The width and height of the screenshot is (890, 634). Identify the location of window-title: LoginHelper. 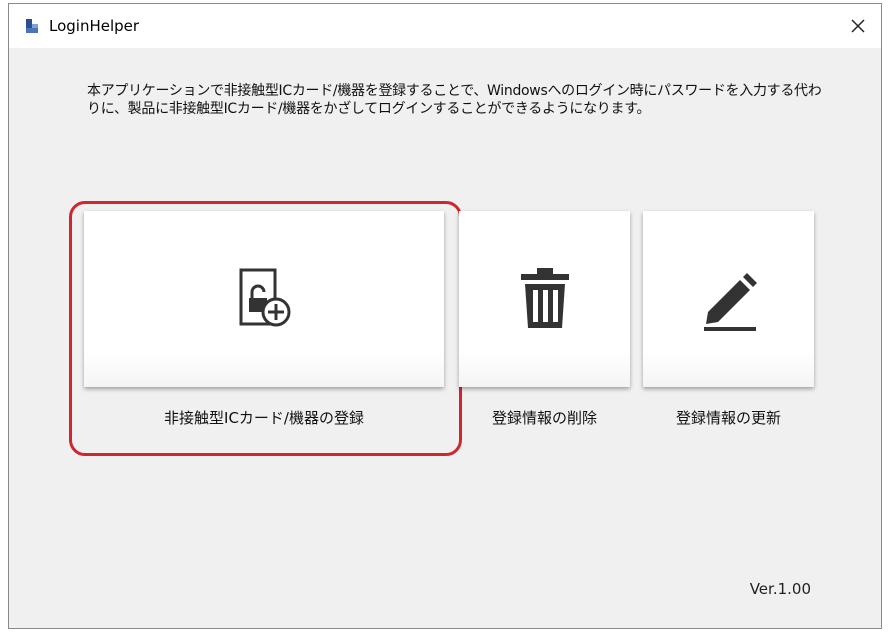
(94, 26).